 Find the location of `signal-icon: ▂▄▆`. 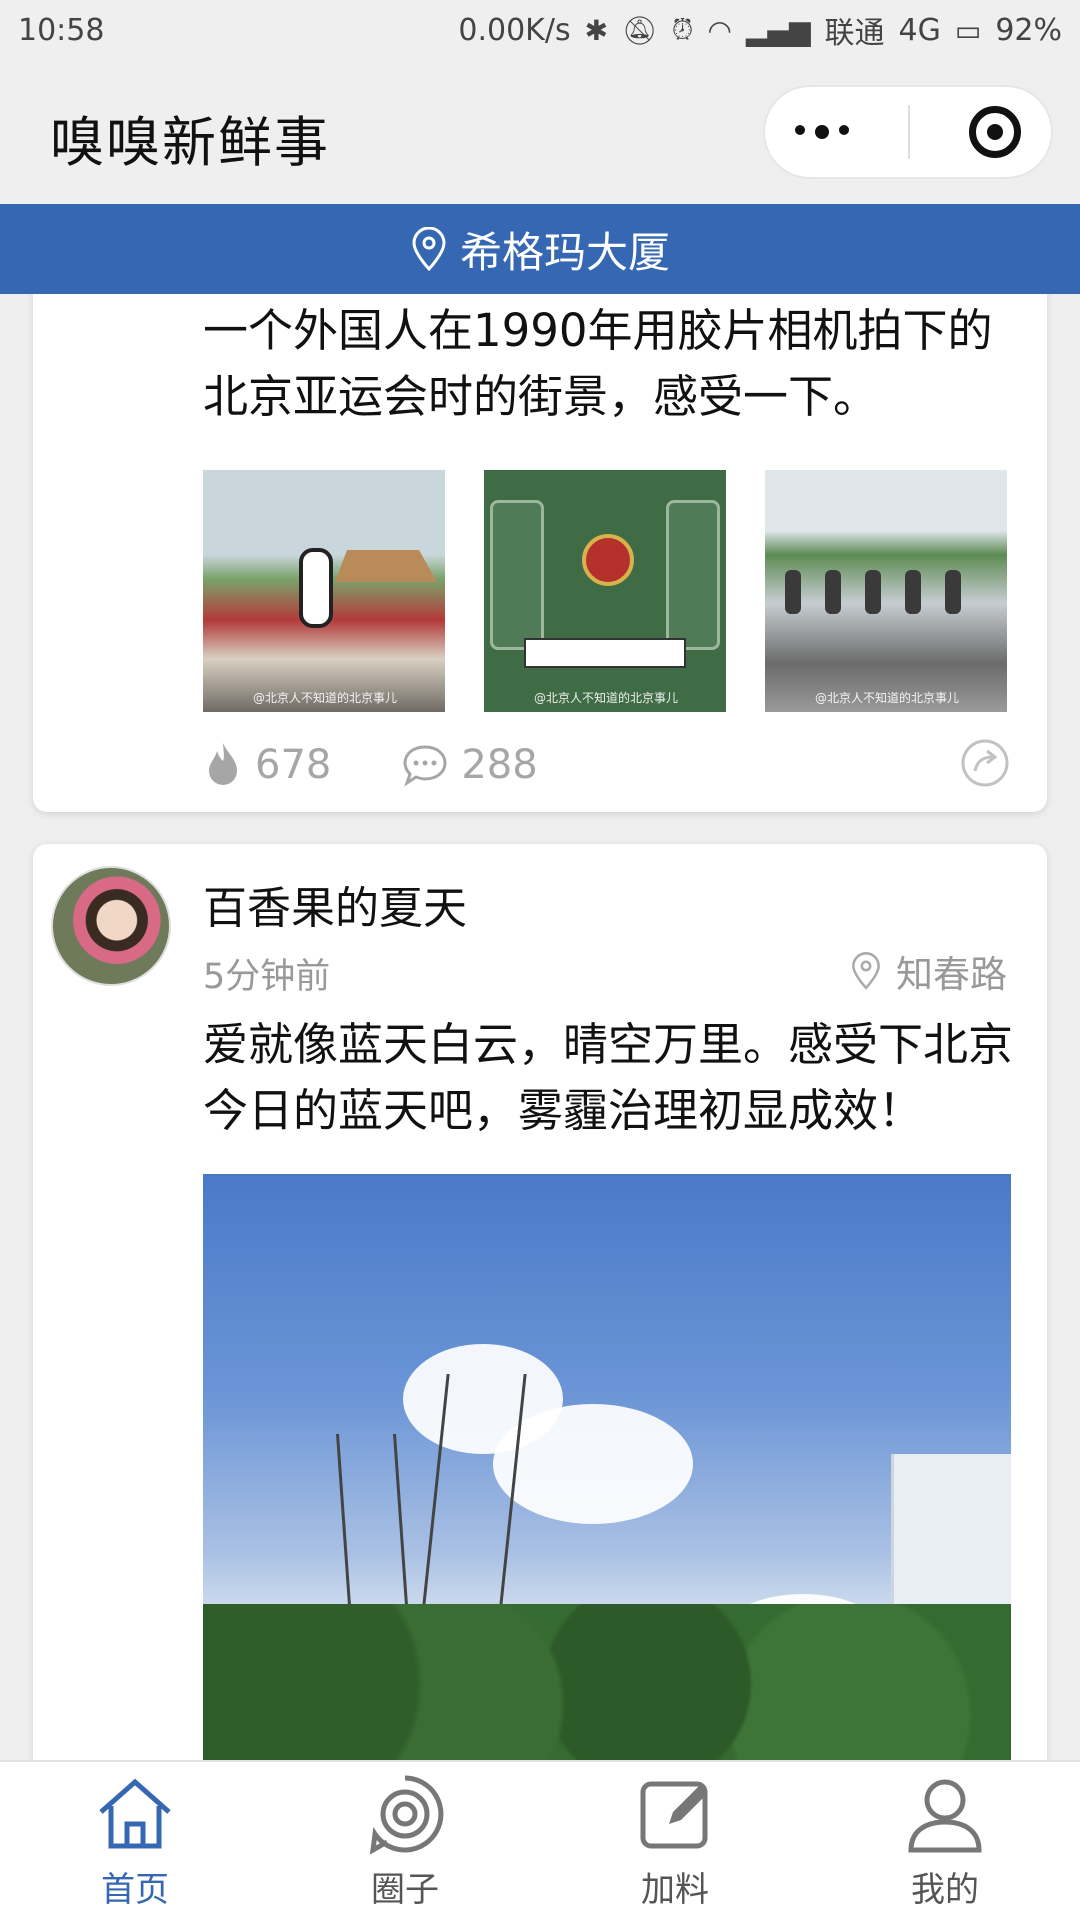

signal-icon: ▂▄▆ is located at coordinates (778, 30).